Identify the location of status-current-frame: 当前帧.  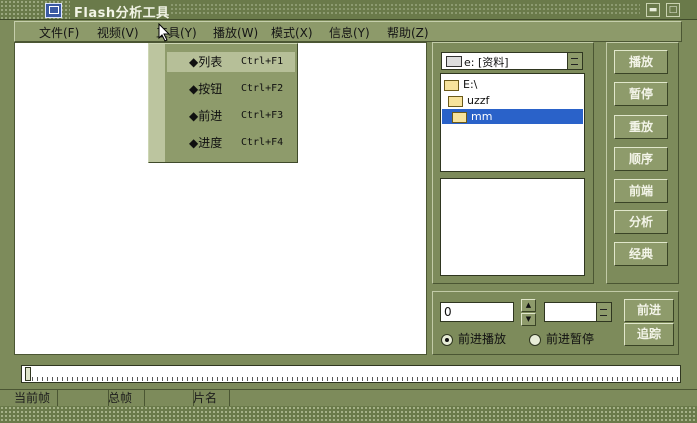
(29, 398).